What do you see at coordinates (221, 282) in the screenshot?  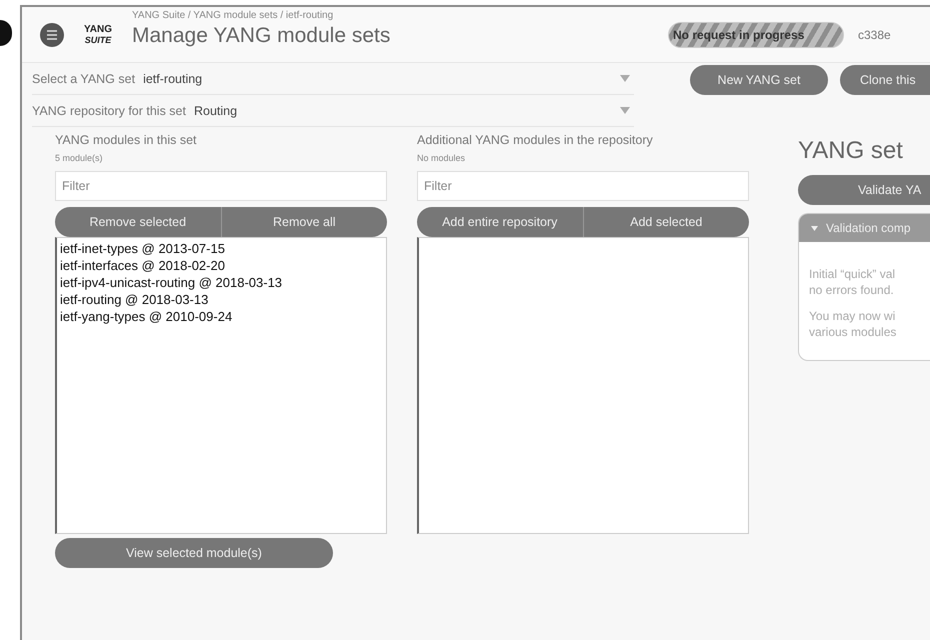 I see `module-item: ietf-ipv4-unicast-routing @ 2018-03-13` at bounding box center [221, 282].